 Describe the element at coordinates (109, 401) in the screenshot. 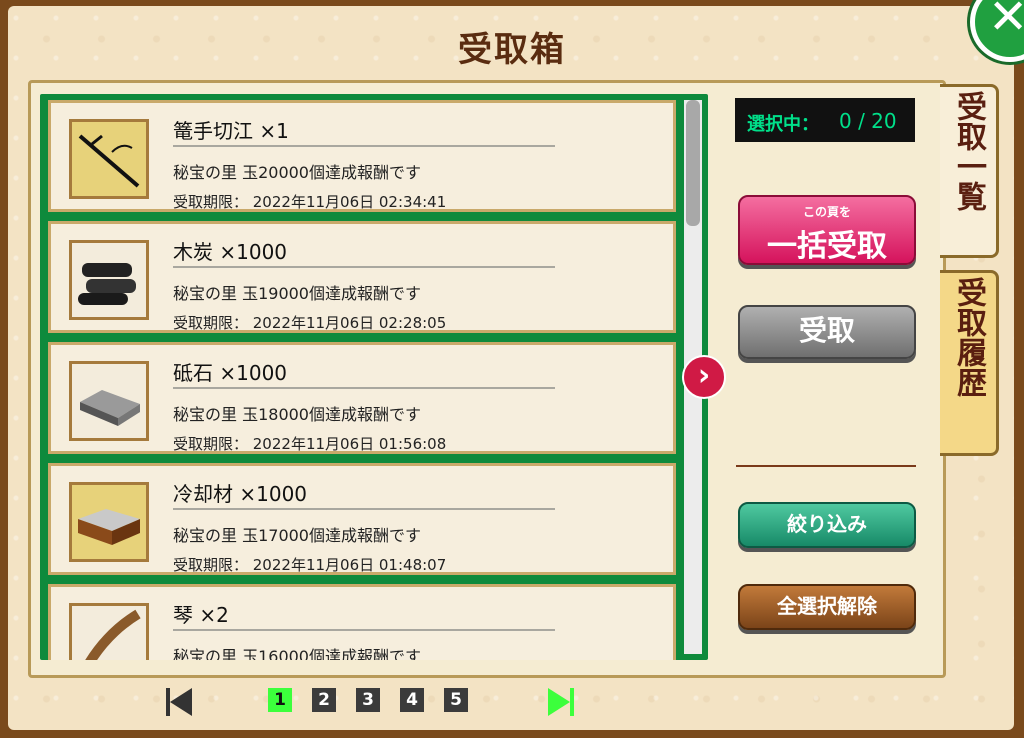

I see `whetstone-icon` at that location.